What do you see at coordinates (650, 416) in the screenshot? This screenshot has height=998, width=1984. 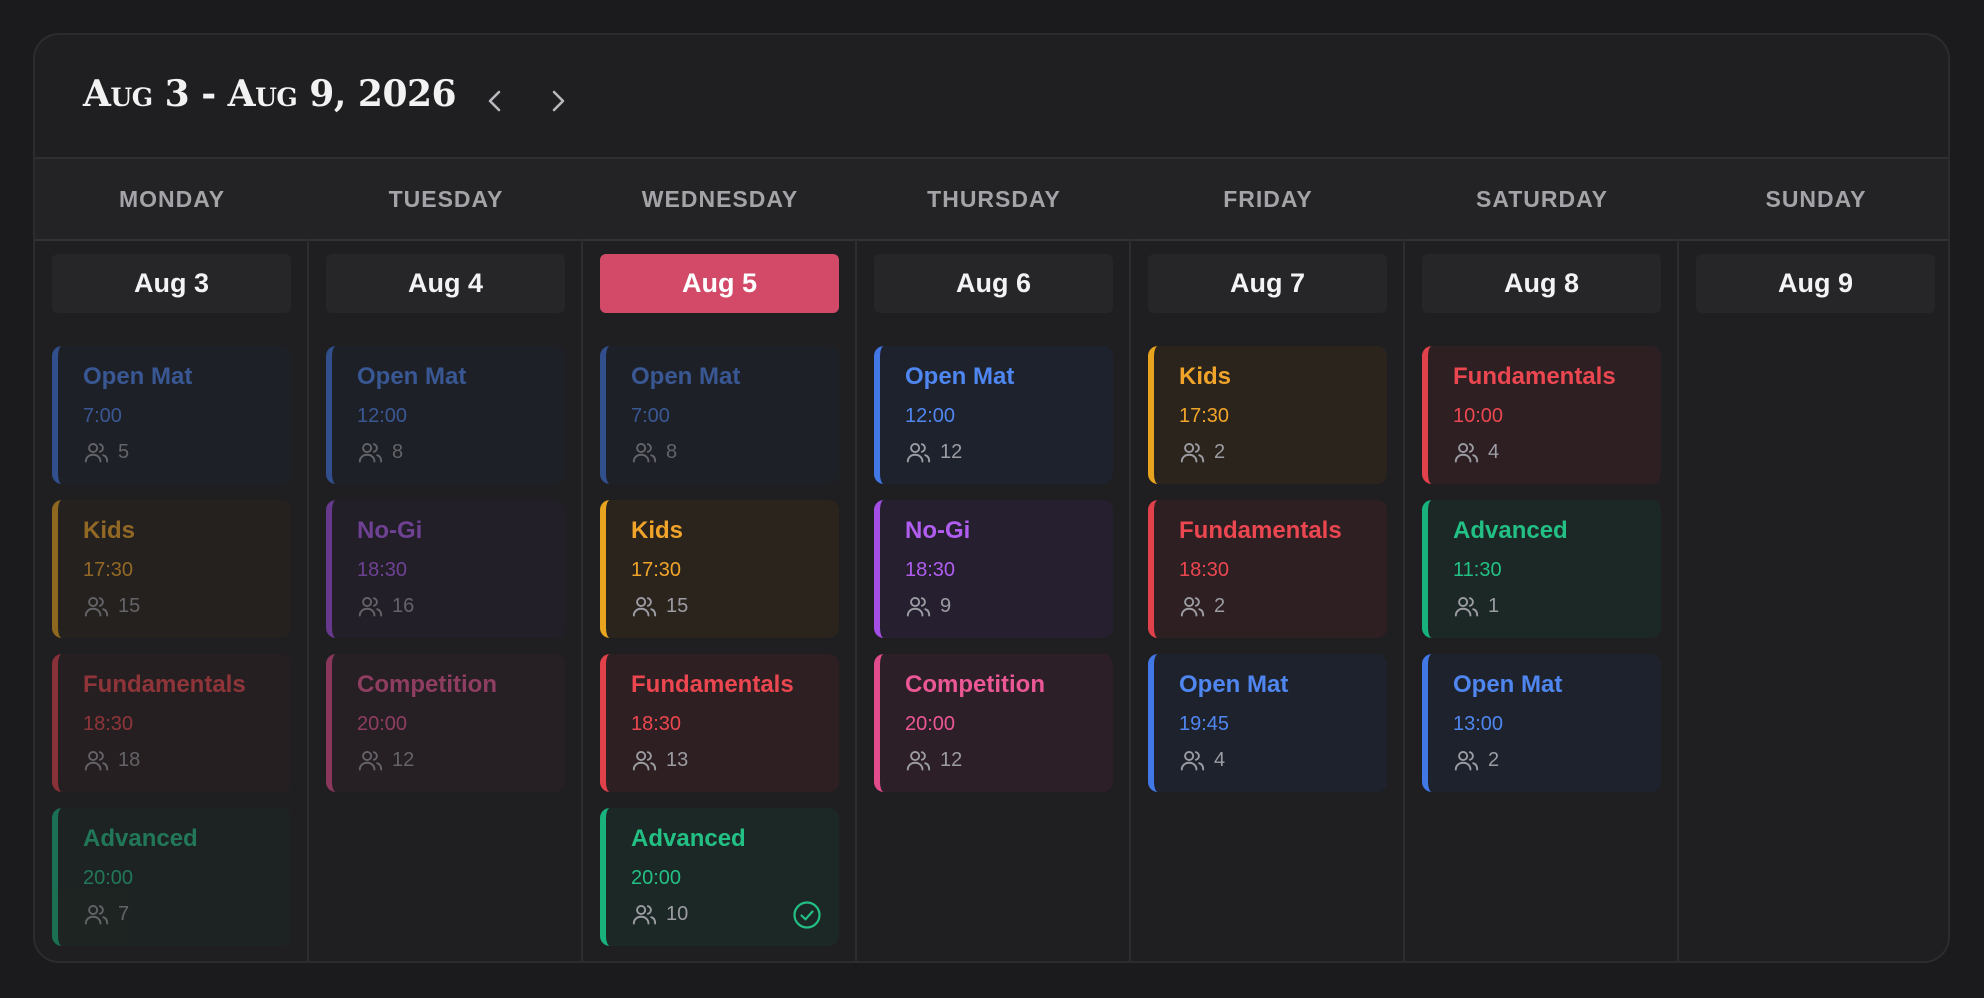 I see `session-time: 7:00` at bounding box center [650, 416].